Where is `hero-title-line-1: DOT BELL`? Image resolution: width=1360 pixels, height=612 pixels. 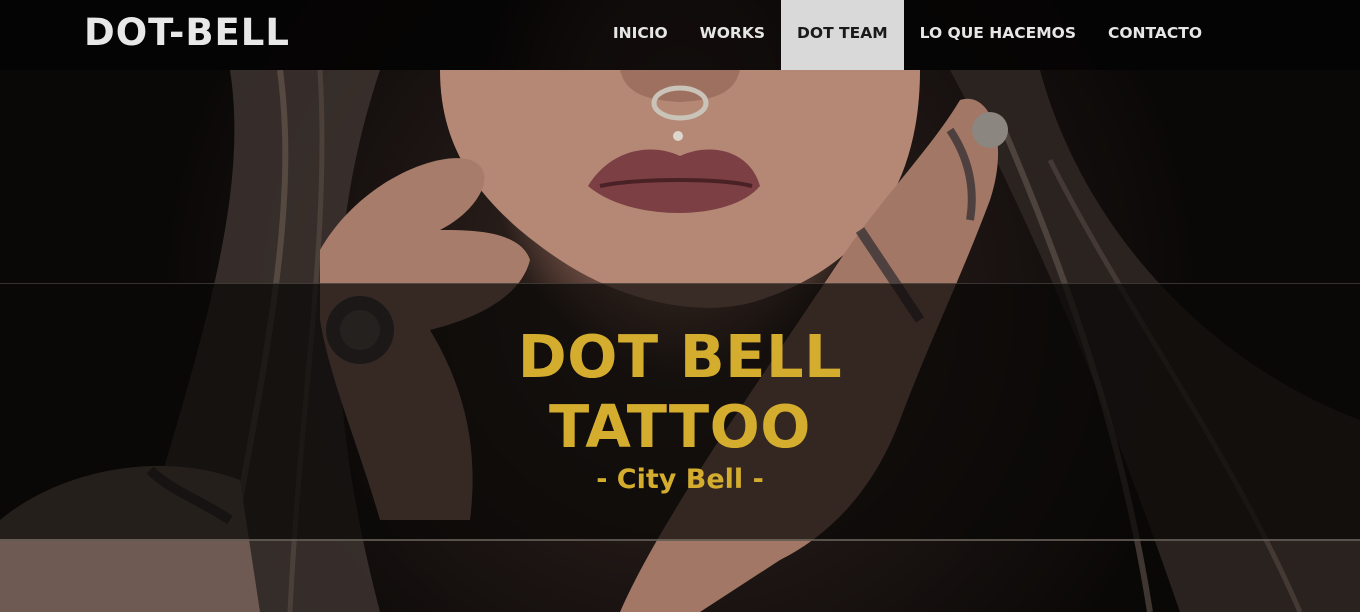 hero-title-line-1: DOT BELL is located at coordinates (680, 356).